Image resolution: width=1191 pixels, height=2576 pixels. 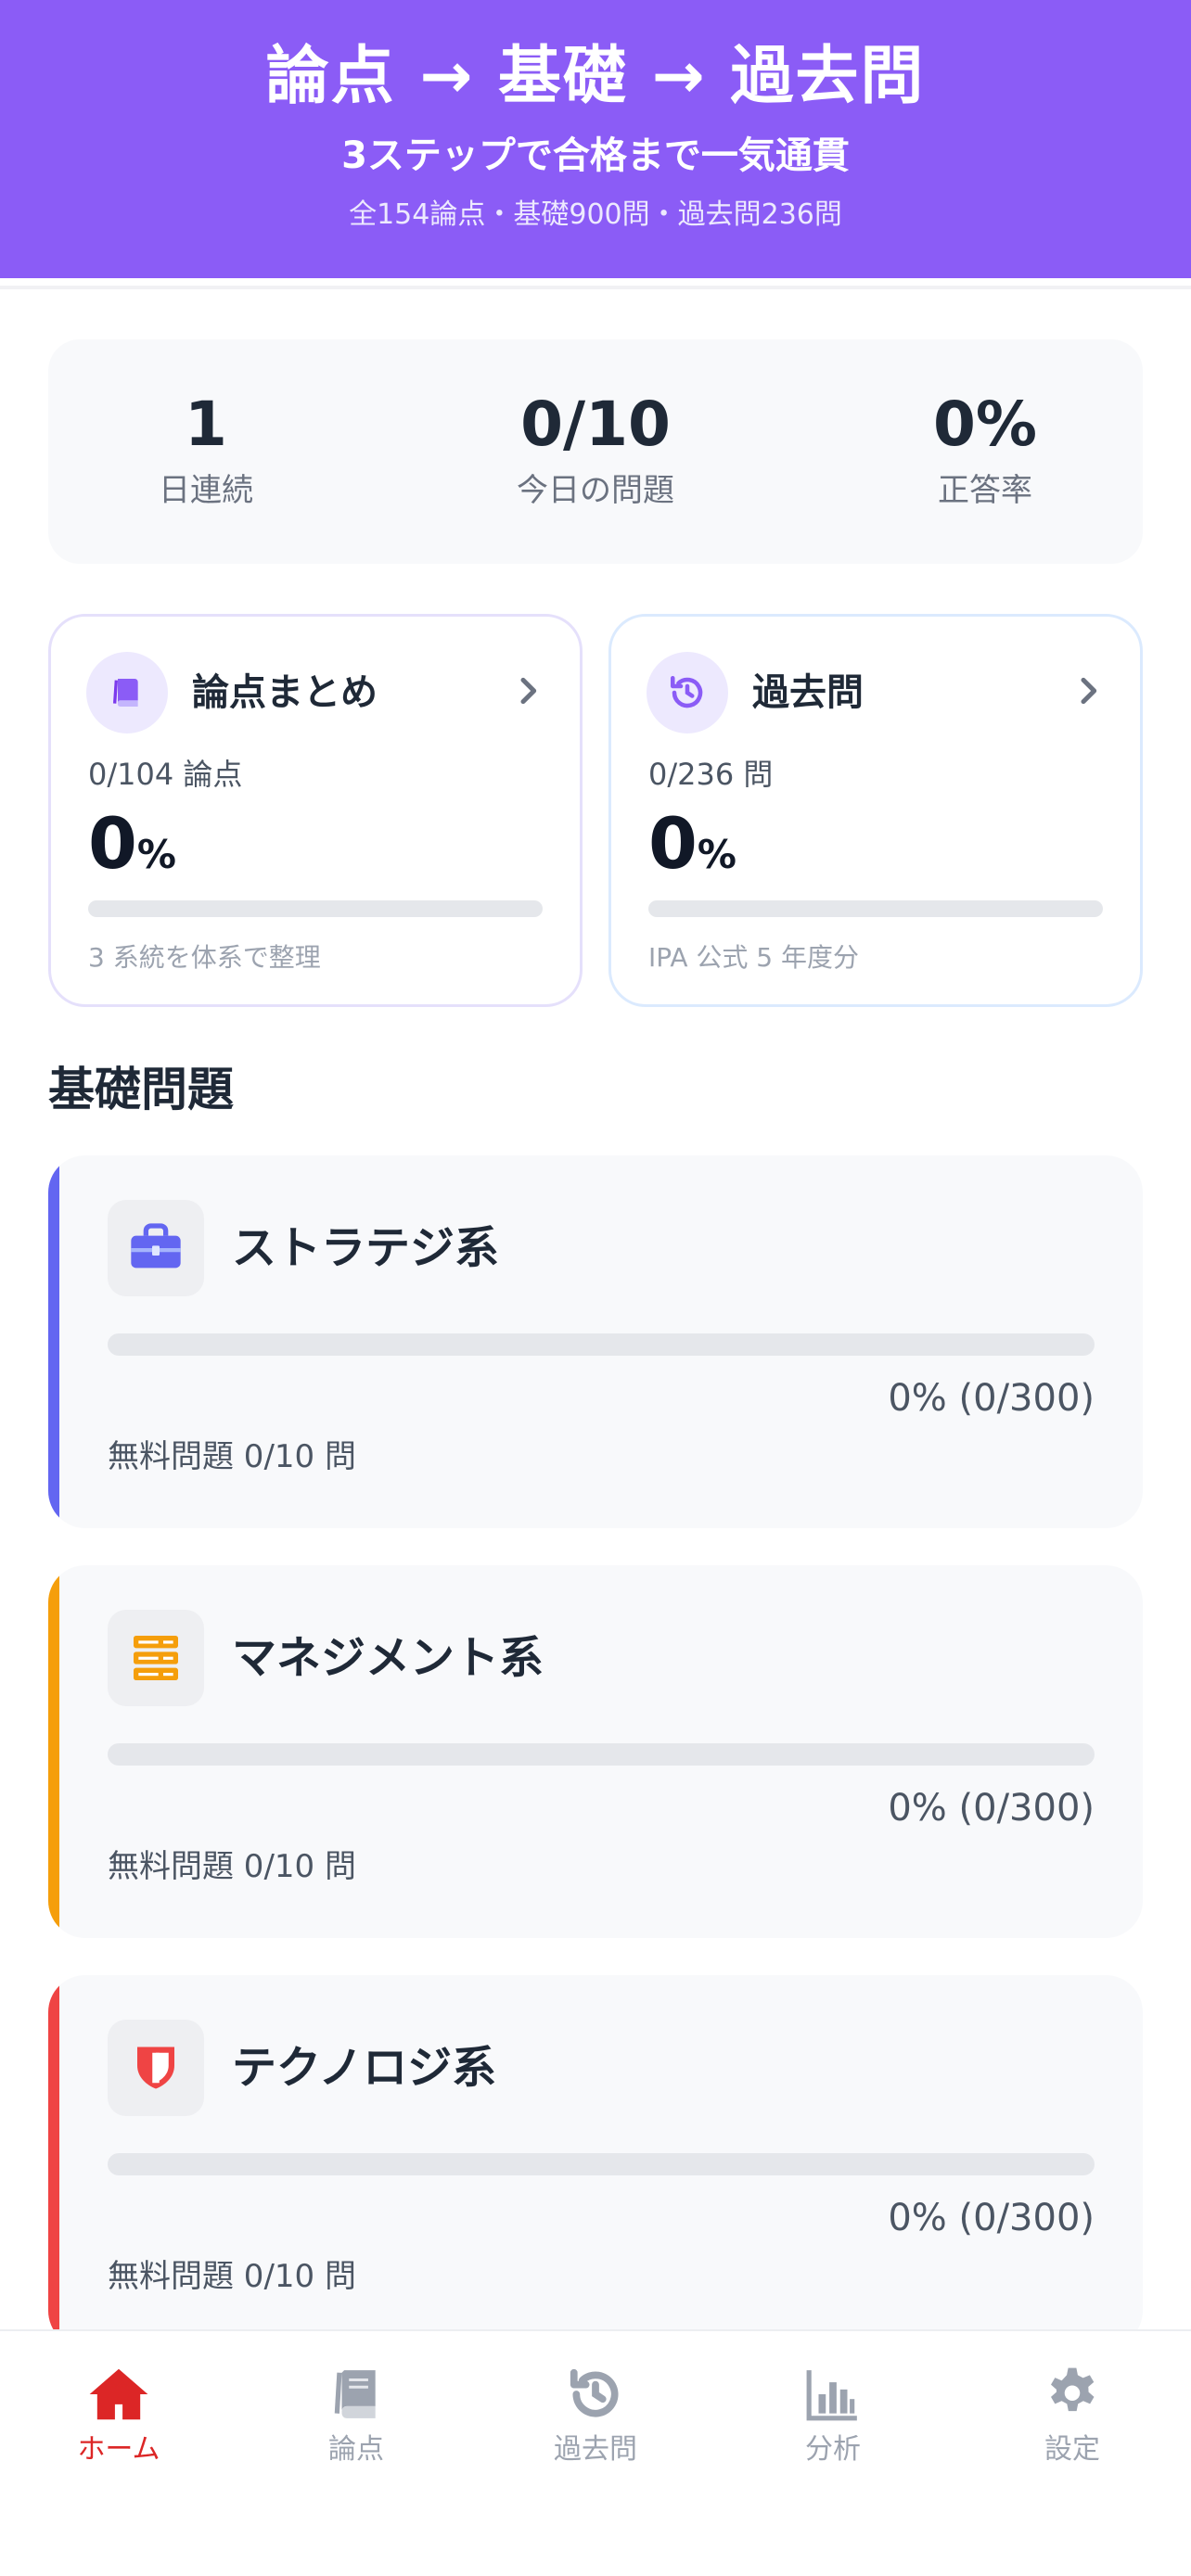 What do you see at coordinates (595, 76) in the screenshot?
I see `hero-title: 論点 → 基礎 → 過去問` at bounding box center [595, 76].